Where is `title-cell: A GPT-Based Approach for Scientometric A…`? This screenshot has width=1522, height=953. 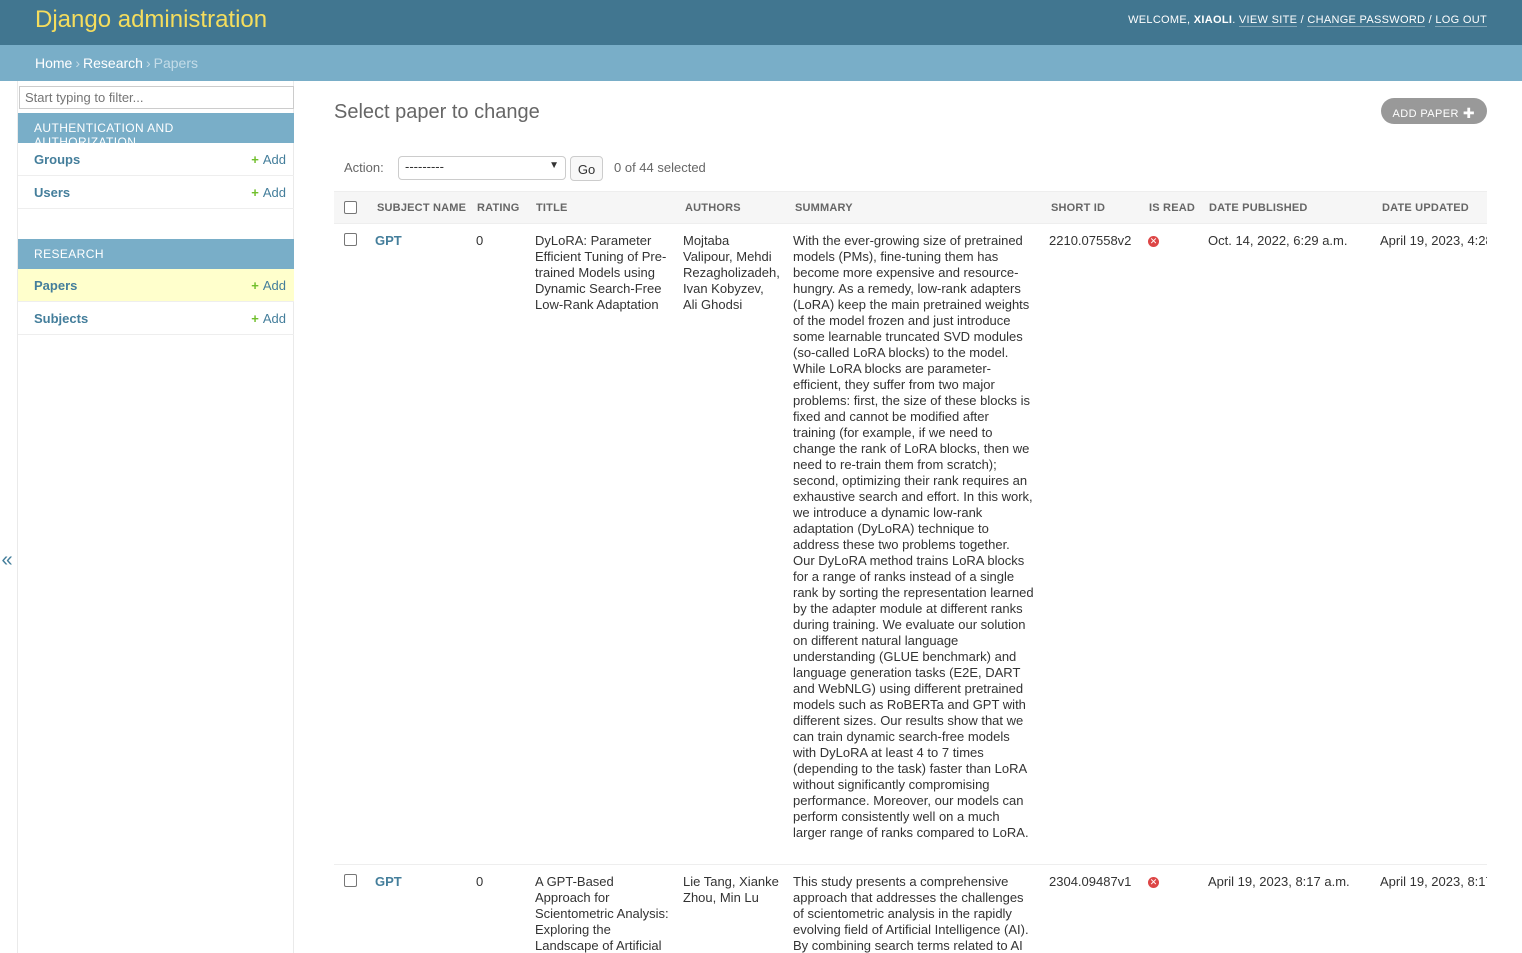 title-cell: A GPT-Based Approach for Scientometric A… is located at coordinates (602, 913).